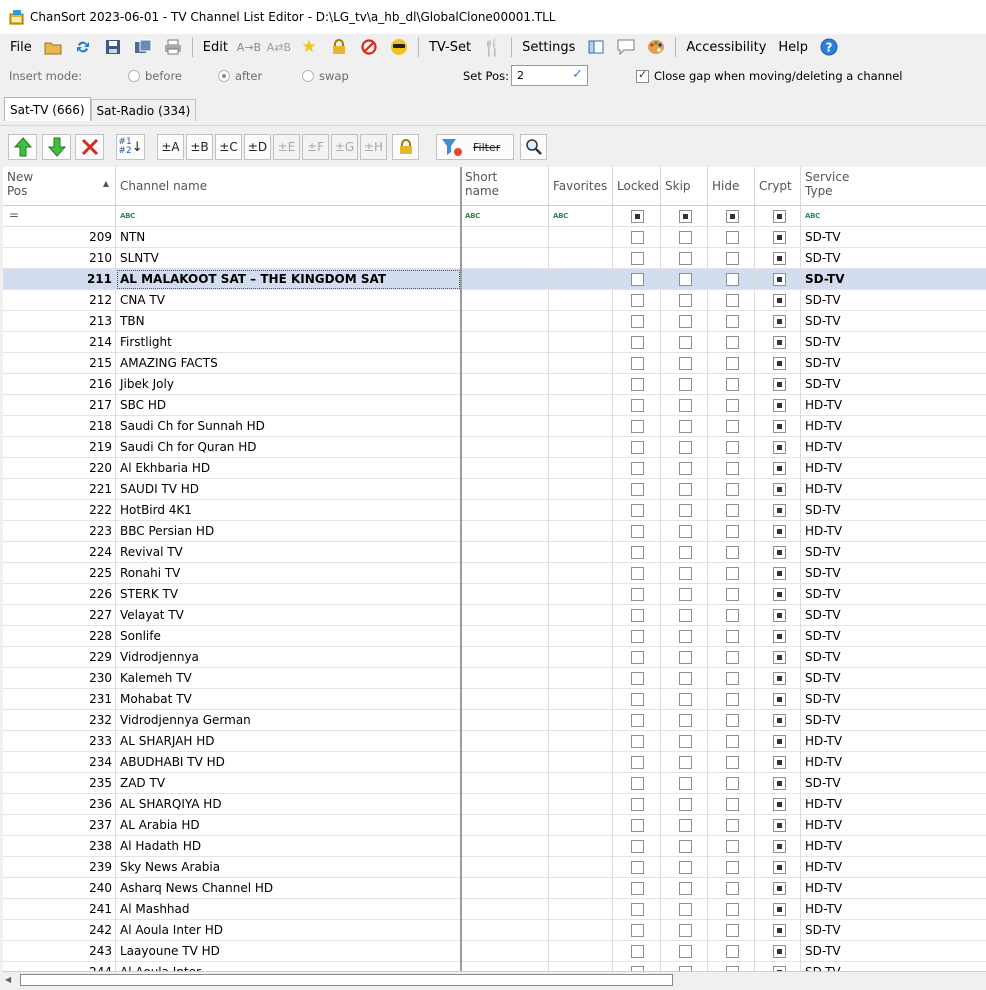 The width and height of the screenshot is (986, 990). I want to click on cell-channel-name: Firstlight, so click(288, 342).